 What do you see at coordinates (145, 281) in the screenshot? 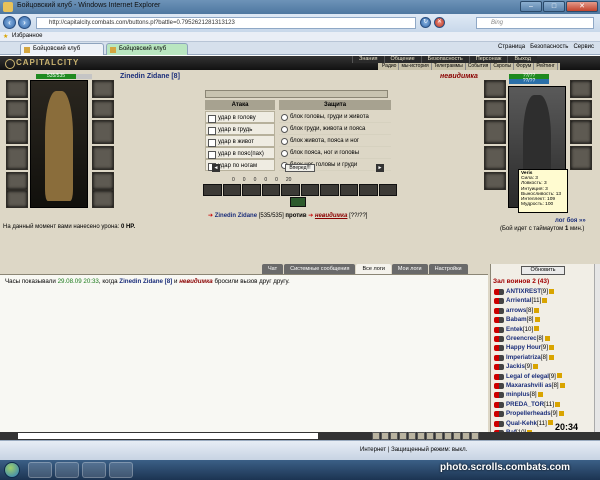
I see `chat-user: Zinedin Zidane [8]` at bounding box center [145, 281].